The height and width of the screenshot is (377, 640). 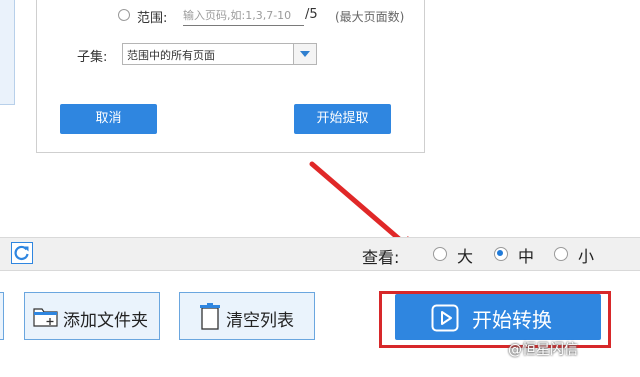 I want to click on clear-list-button: 清空列表, so click(x=247, y=316).